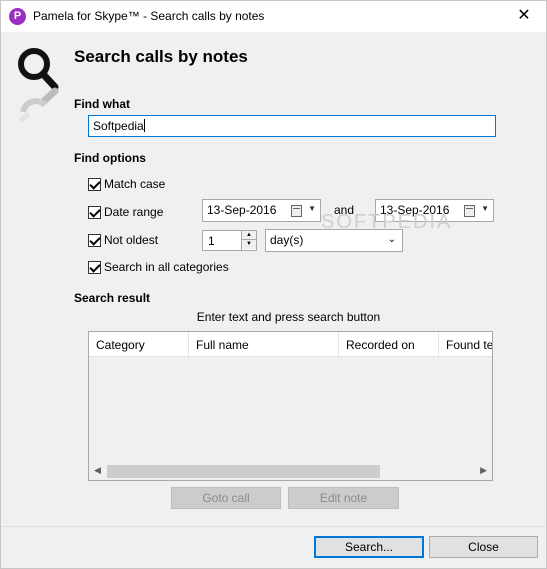  Describe the element at coordinates (292, 126) in the screenshot. I see `find-what-input: Softpedia` at that location.